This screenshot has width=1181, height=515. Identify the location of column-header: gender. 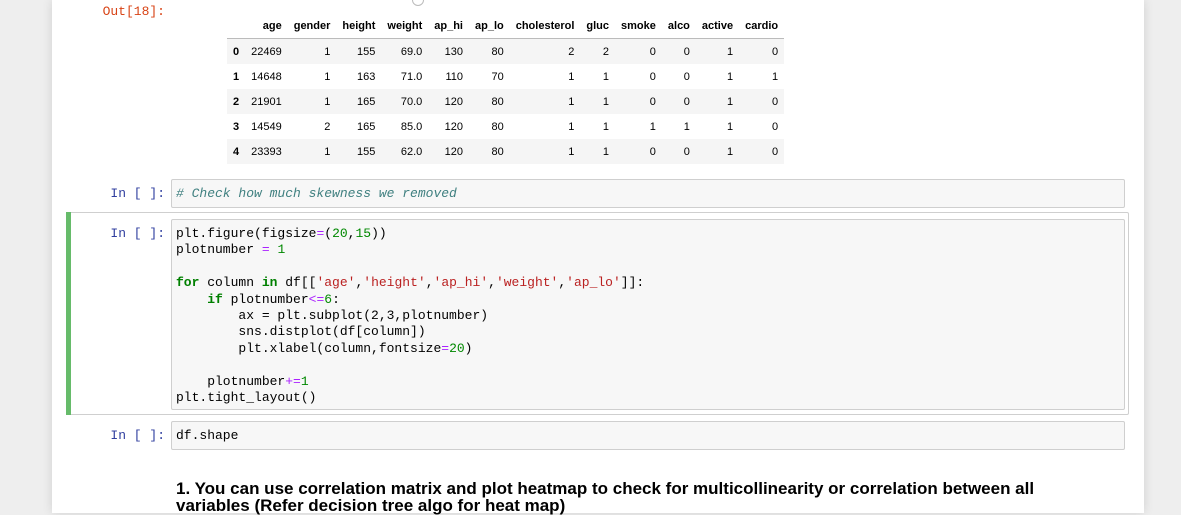
(312, 26).